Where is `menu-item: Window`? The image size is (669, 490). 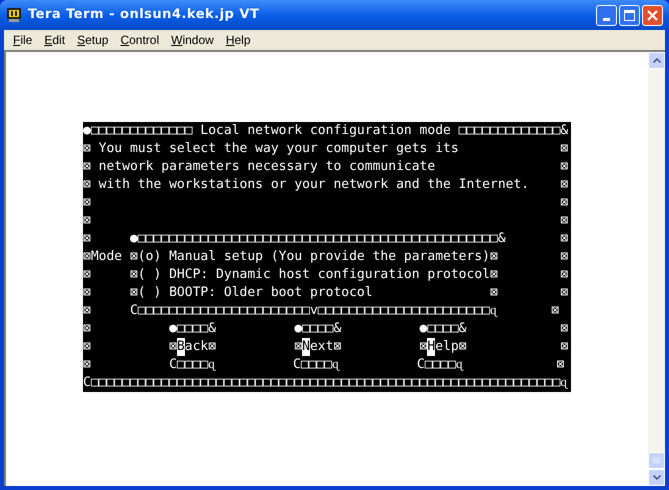
menu-item: Window is located at coordinates (192, 40).